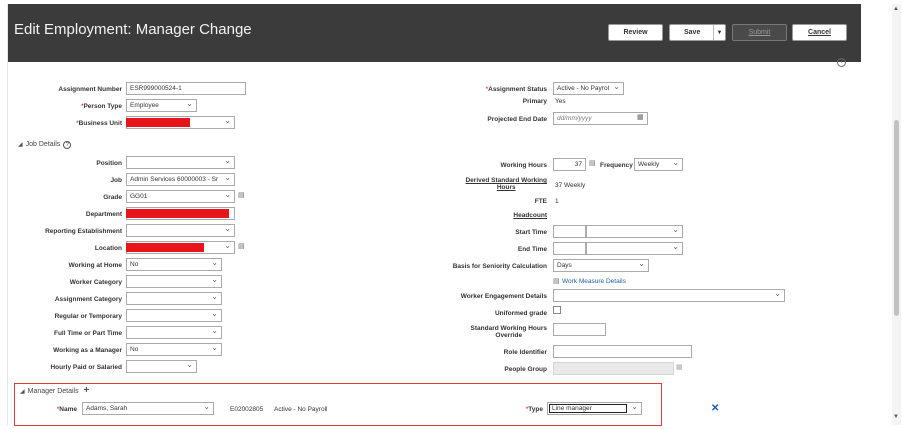 Image resolution: width=902 pixels, height=429 pixels. I want to click on manager-type-label: *Type, so click(534, 409).